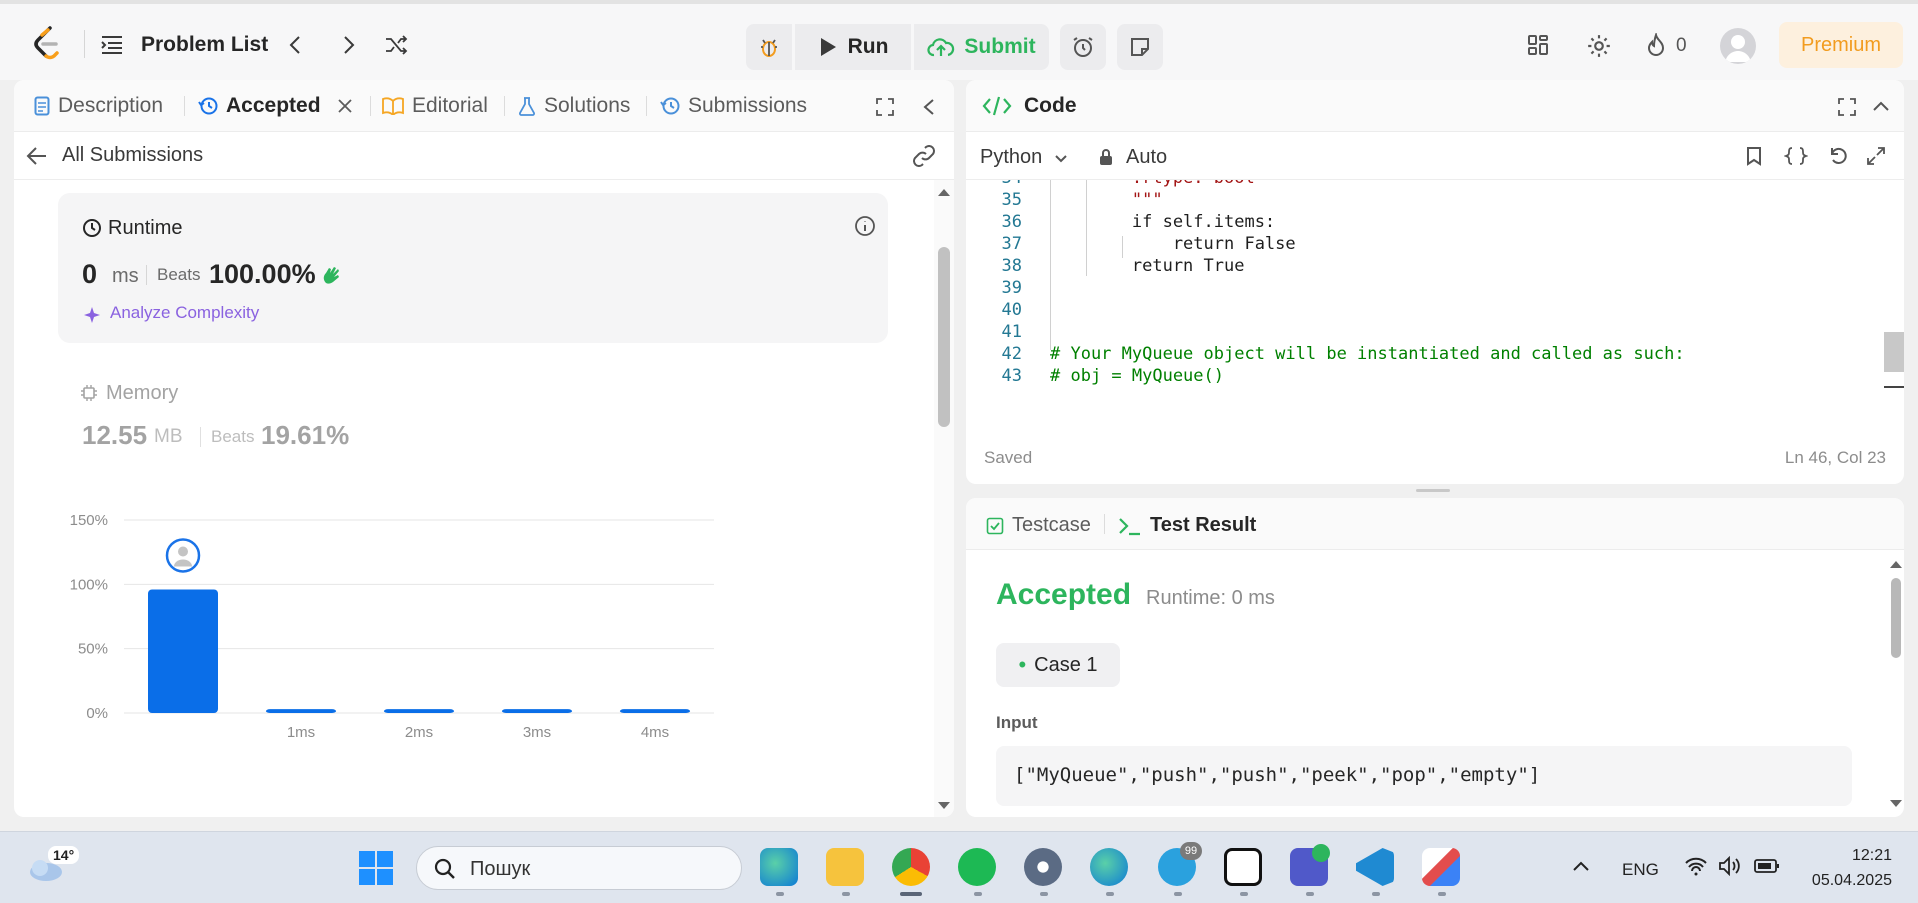 This screenshot has height=903, width=1918. Describe the element at coordinates (1896, 618) in the screenshot. I see `test-scrollbar-thumb` at that location.